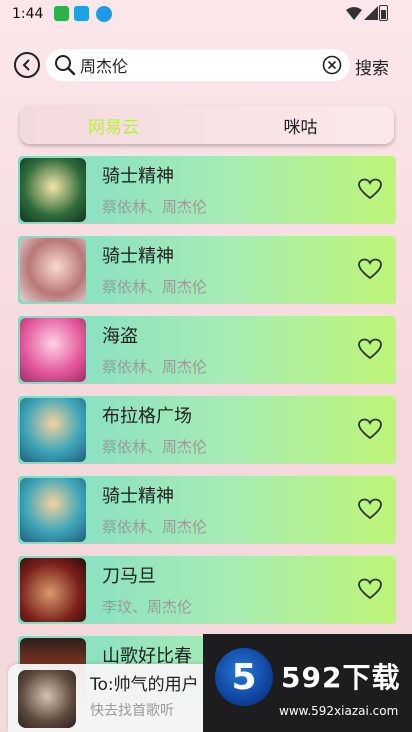 Image resolution: width=412 pixels, height=732 pixels. Describe the element at coordinates (244, 677) in the screenshot. I see `watermark-logo: 5` at that location.